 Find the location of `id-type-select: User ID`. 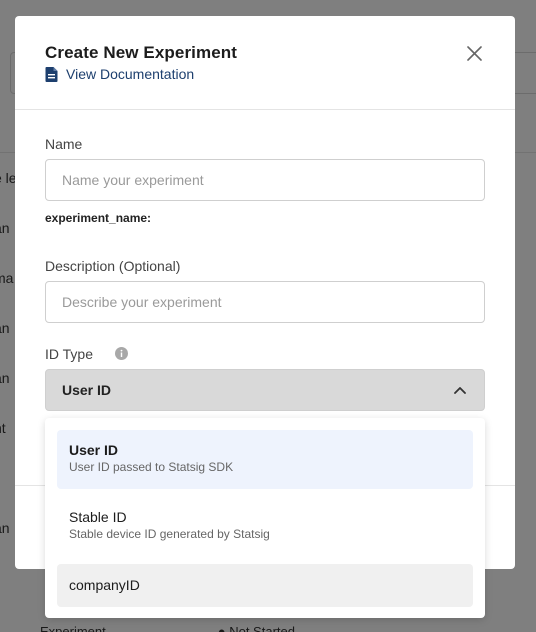

id-type-select: User ID is located at coordinates (265, 390).